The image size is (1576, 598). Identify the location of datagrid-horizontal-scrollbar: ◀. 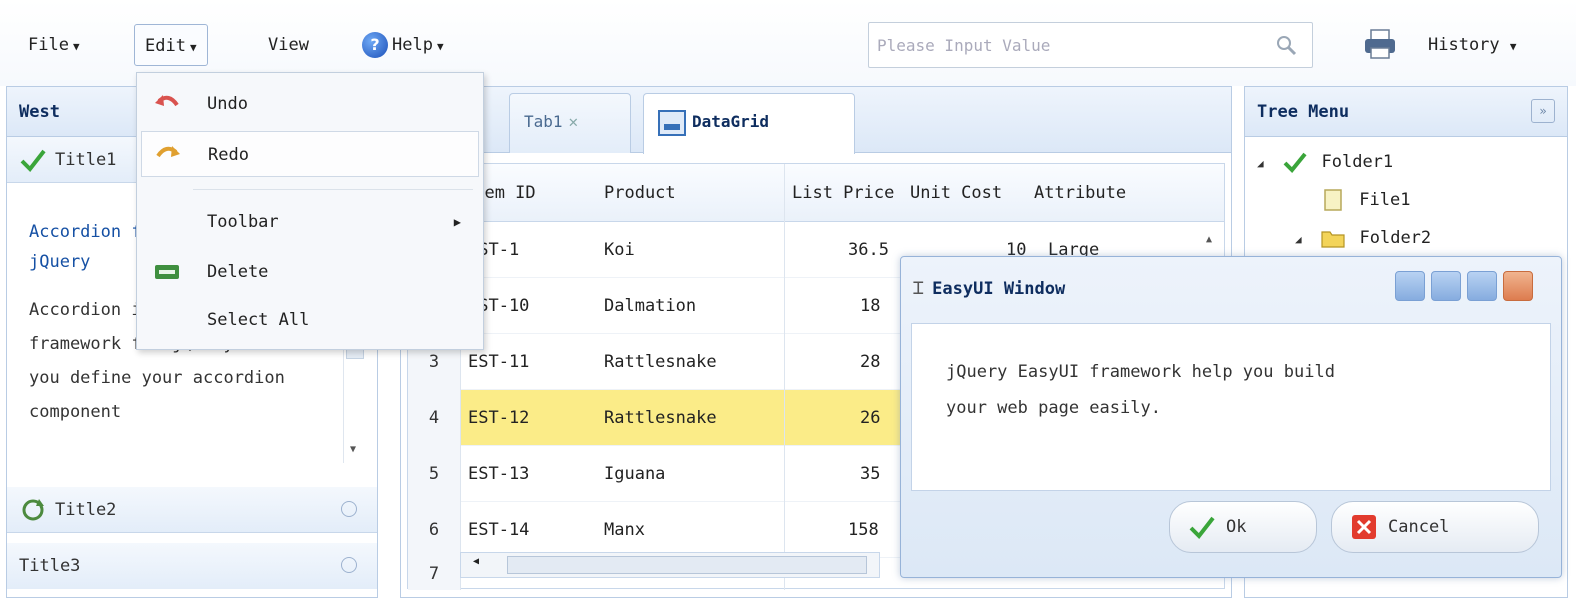
(670, 565).